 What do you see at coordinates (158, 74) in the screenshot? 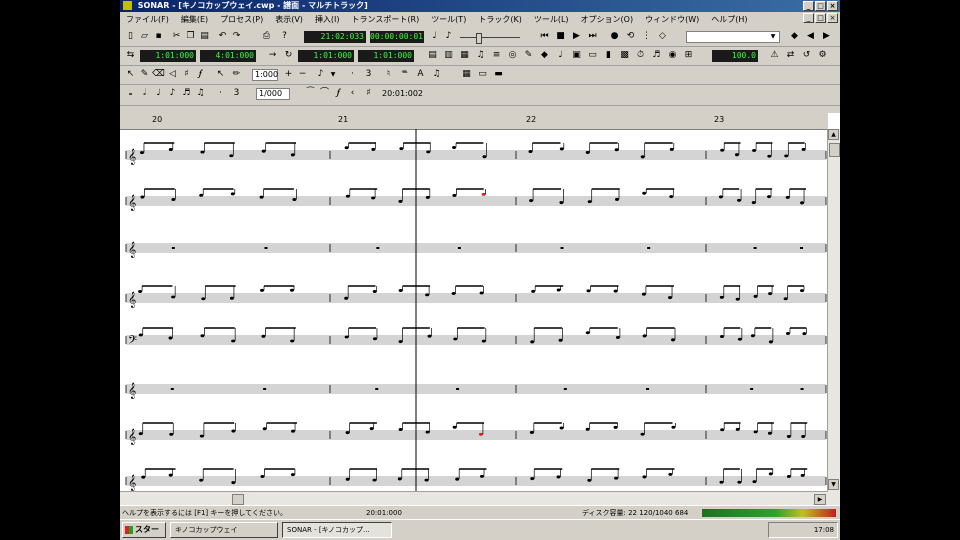
I see `erase-tool-icon: ⌫` at bounding box center [158, 74].